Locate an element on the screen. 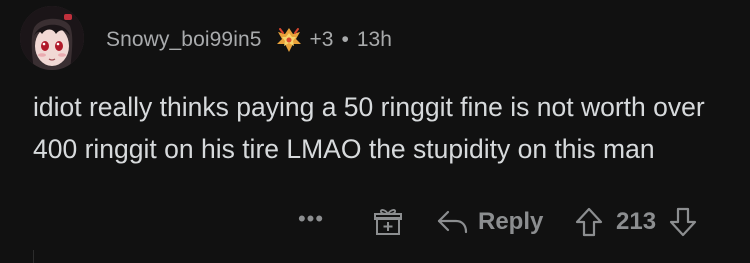 The image size is (750, 263). avatar is located at coordinates (52, 38).